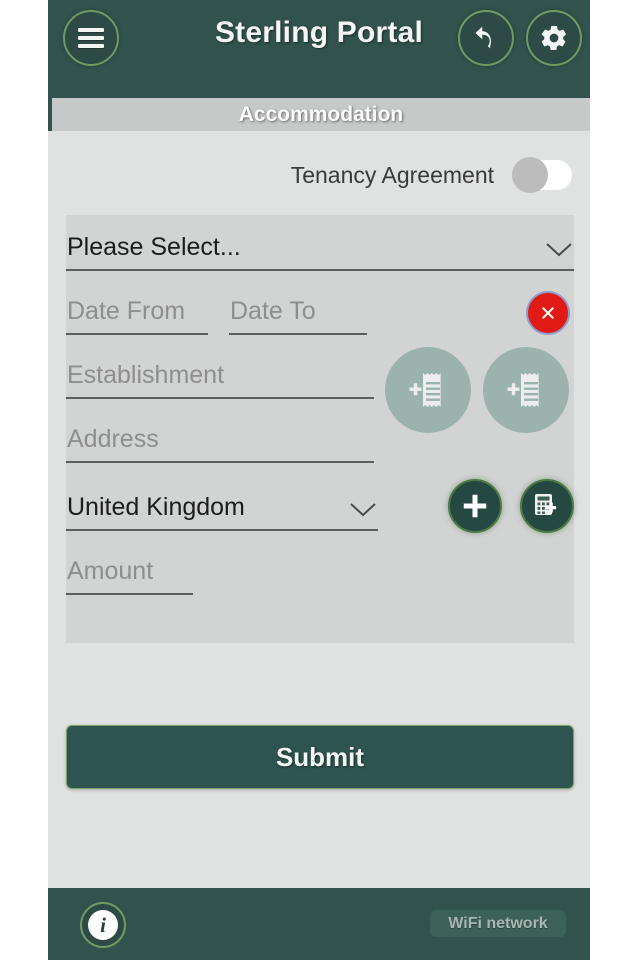 Image resolution: width=640 pixels, height=960 pixels. I want to click on date-to-input: Date To, so click(298, 310).